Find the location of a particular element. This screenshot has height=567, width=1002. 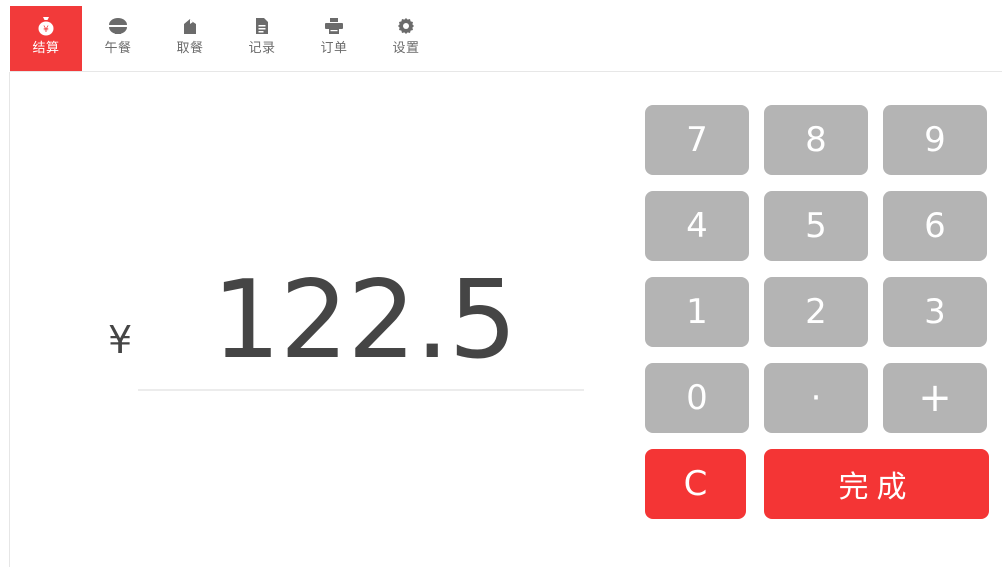

top-nav-bar: ¥ 结算 午餐 取餐 记录 订单 设置 is located at coordinates (506, 39).